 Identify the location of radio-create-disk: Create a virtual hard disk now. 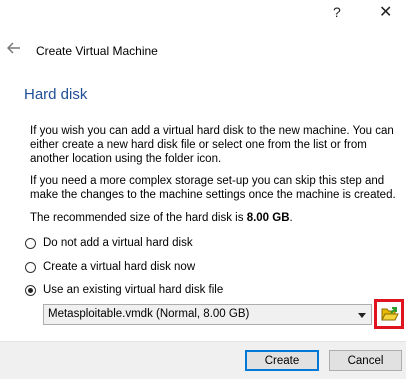
(110, 267).